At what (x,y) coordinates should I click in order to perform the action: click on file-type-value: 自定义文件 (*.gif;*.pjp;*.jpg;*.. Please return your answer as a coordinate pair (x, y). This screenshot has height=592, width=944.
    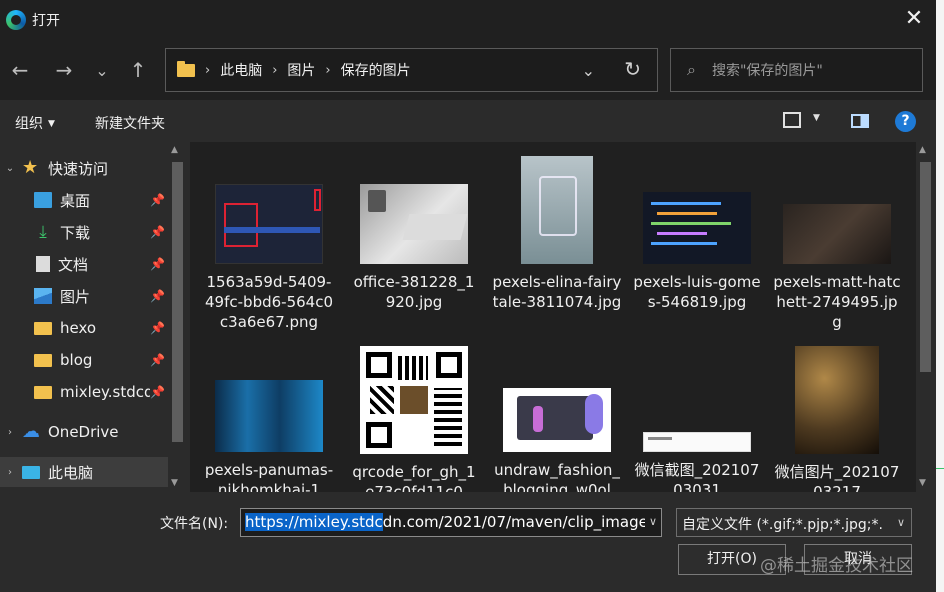
    Looking at the image, I should click on (782, 525).